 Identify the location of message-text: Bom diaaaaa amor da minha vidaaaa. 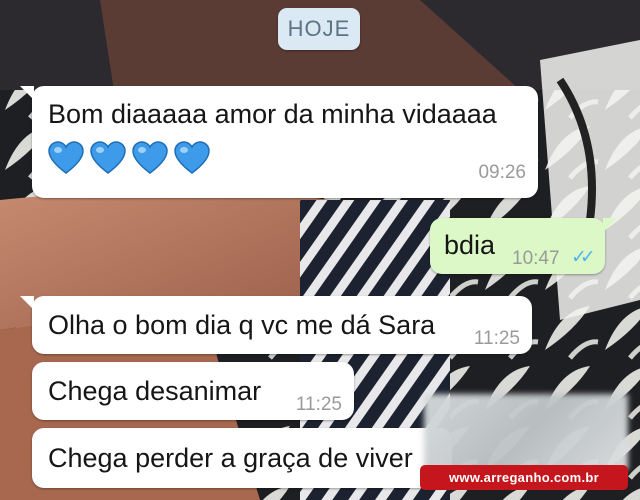
(272, 114).